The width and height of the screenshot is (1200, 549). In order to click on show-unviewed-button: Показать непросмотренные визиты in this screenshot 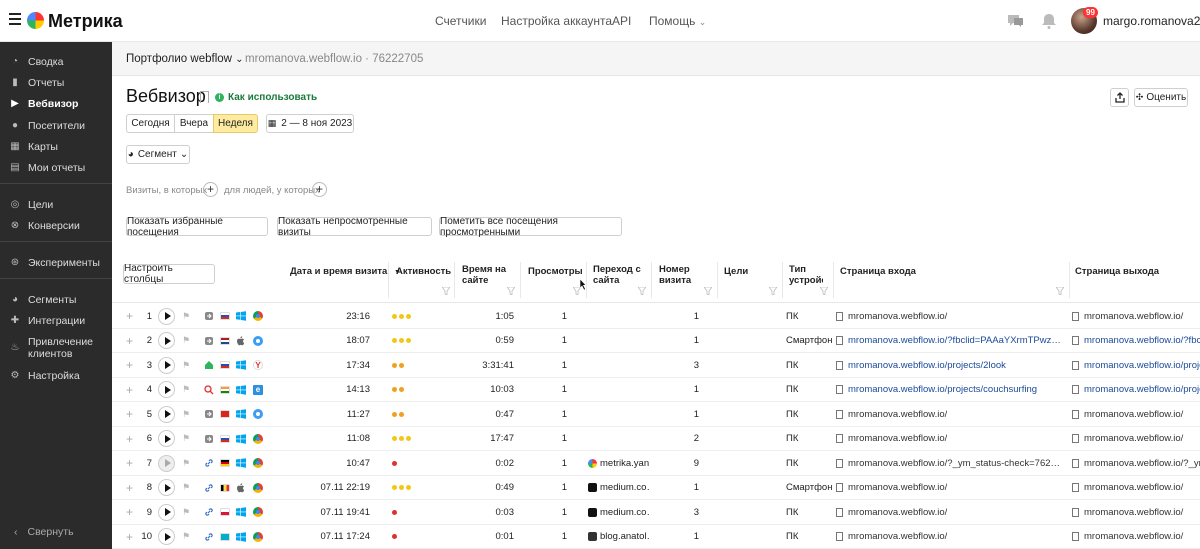, I will do `click(354, 227)`.